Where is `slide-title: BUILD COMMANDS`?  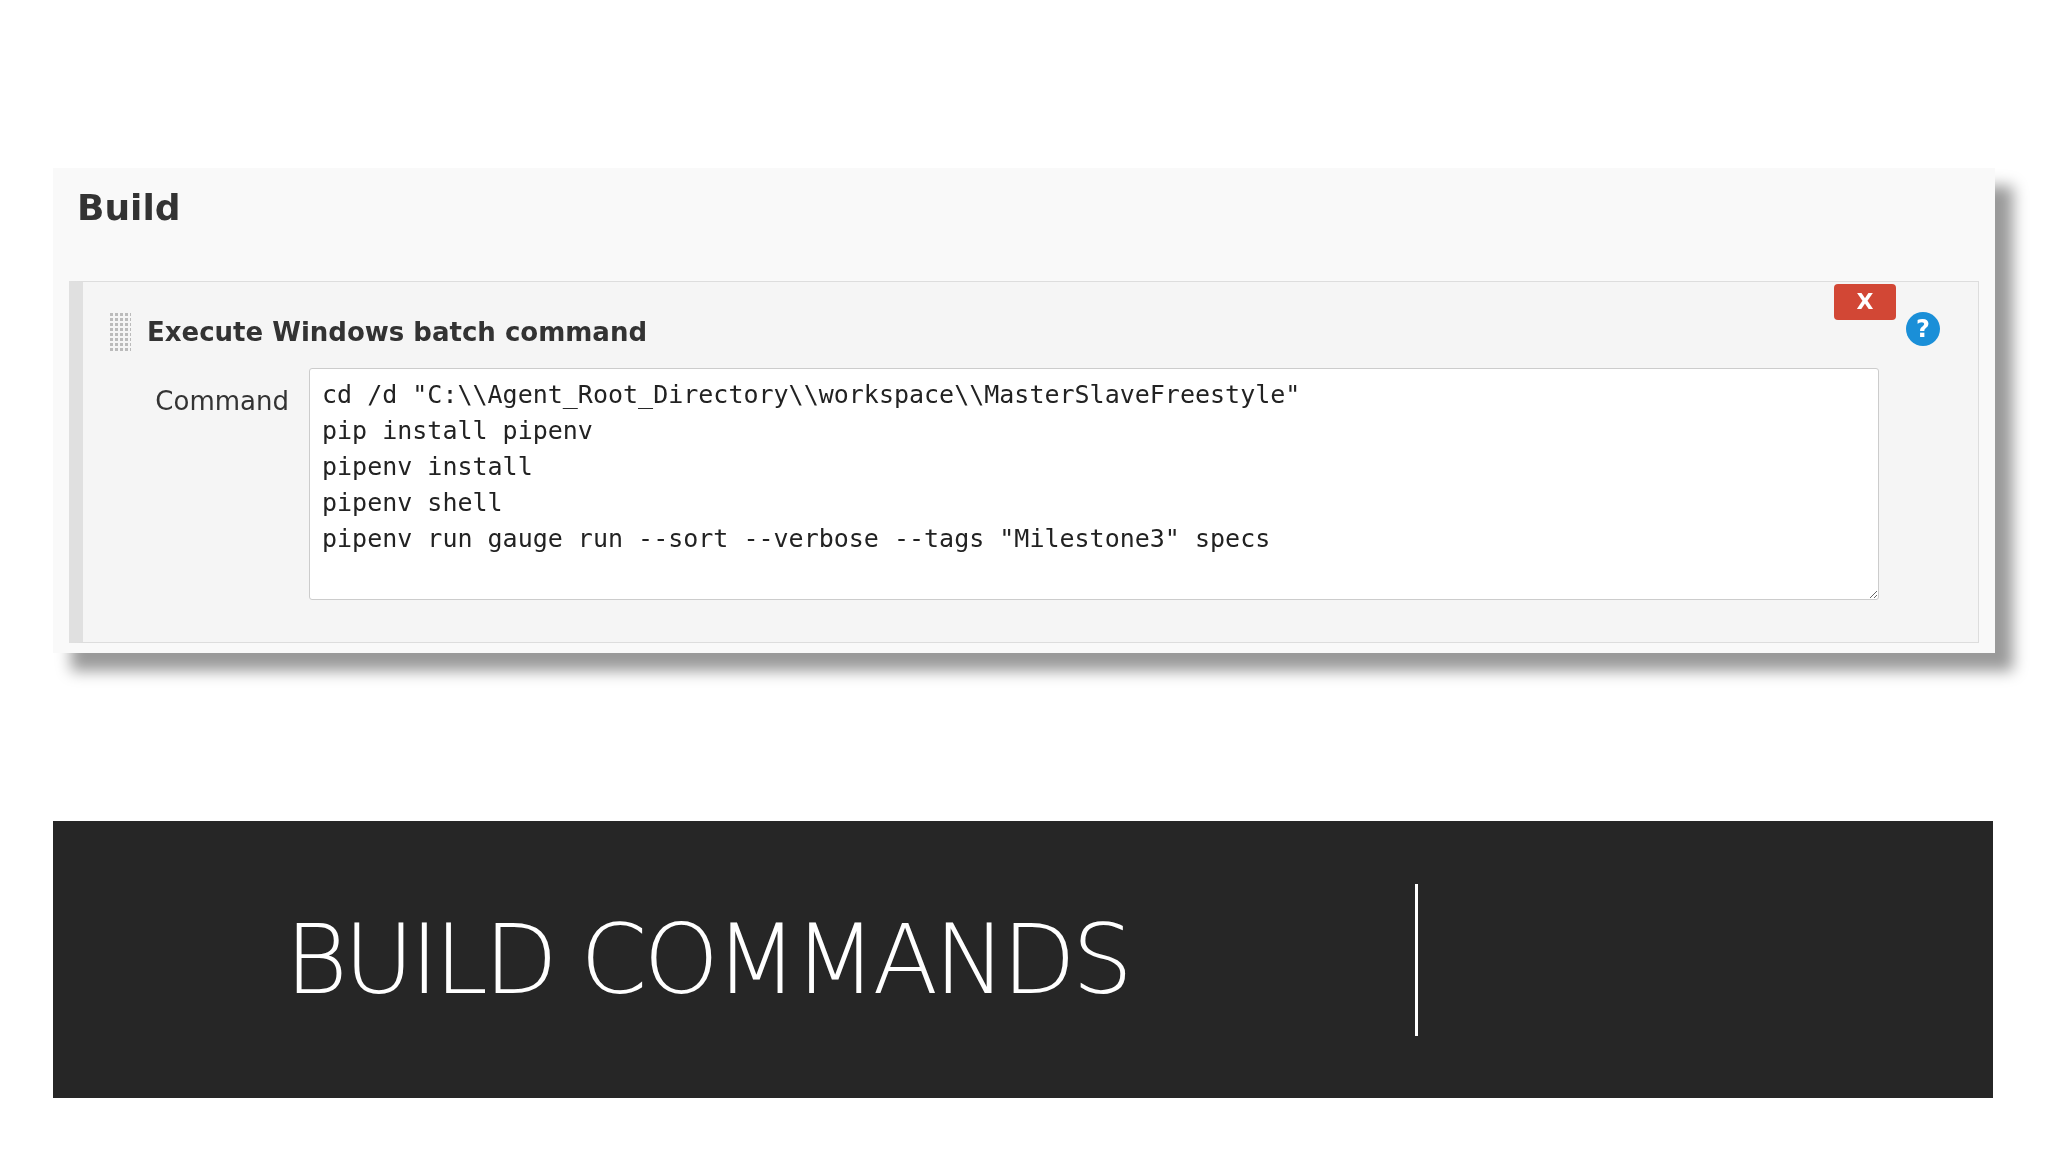
slide-title: BUILD COMMANDS is located at coordinates (707, 960).